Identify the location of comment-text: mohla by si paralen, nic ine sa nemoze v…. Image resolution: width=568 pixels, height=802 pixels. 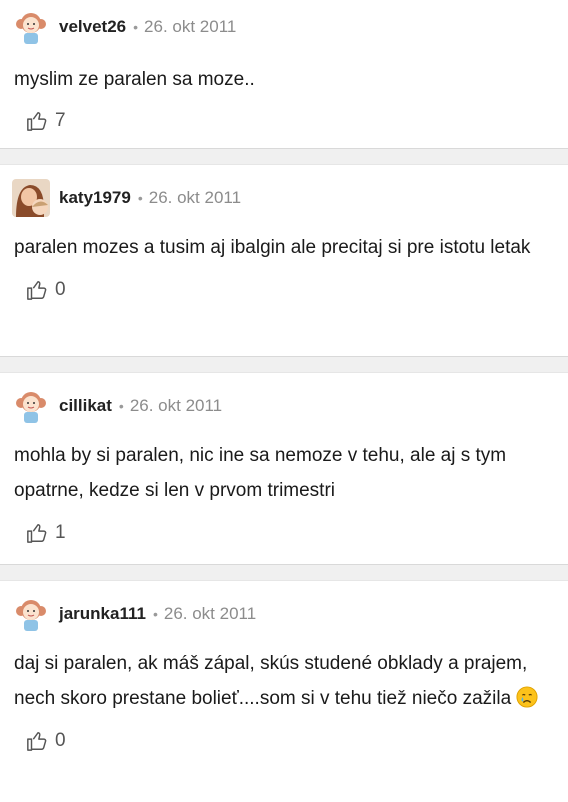
(260, 473).